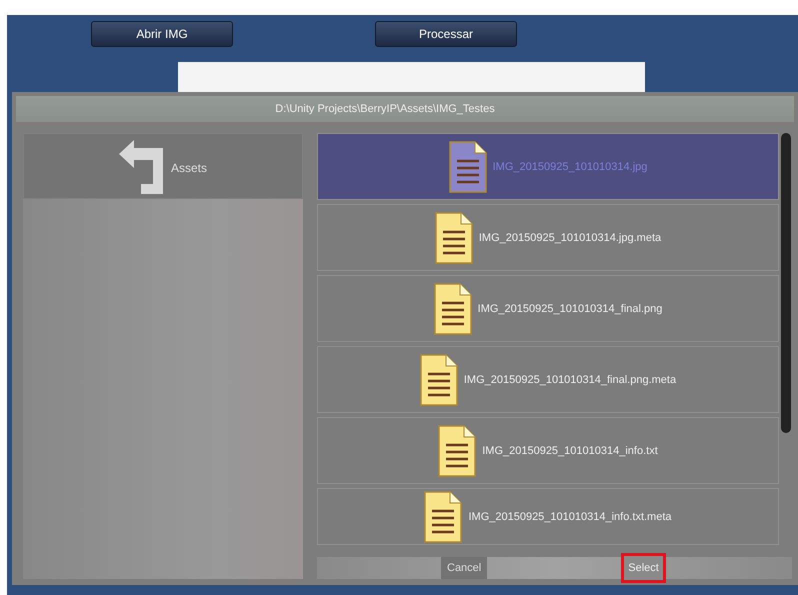 The height and width of the screenshot is (595, 798). What do you see at coordinates (405, 109) in the screenshot?
I see `path-bar: D:\Unity Projects\BerryIP\Assets\IMG_Testes` at bounding box center [405, 109].